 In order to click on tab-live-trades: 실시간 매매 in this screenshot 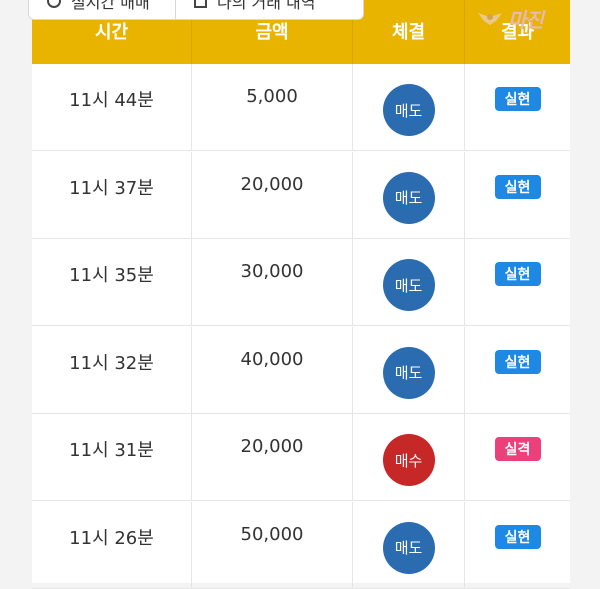, I will do `click(102, 10)`.